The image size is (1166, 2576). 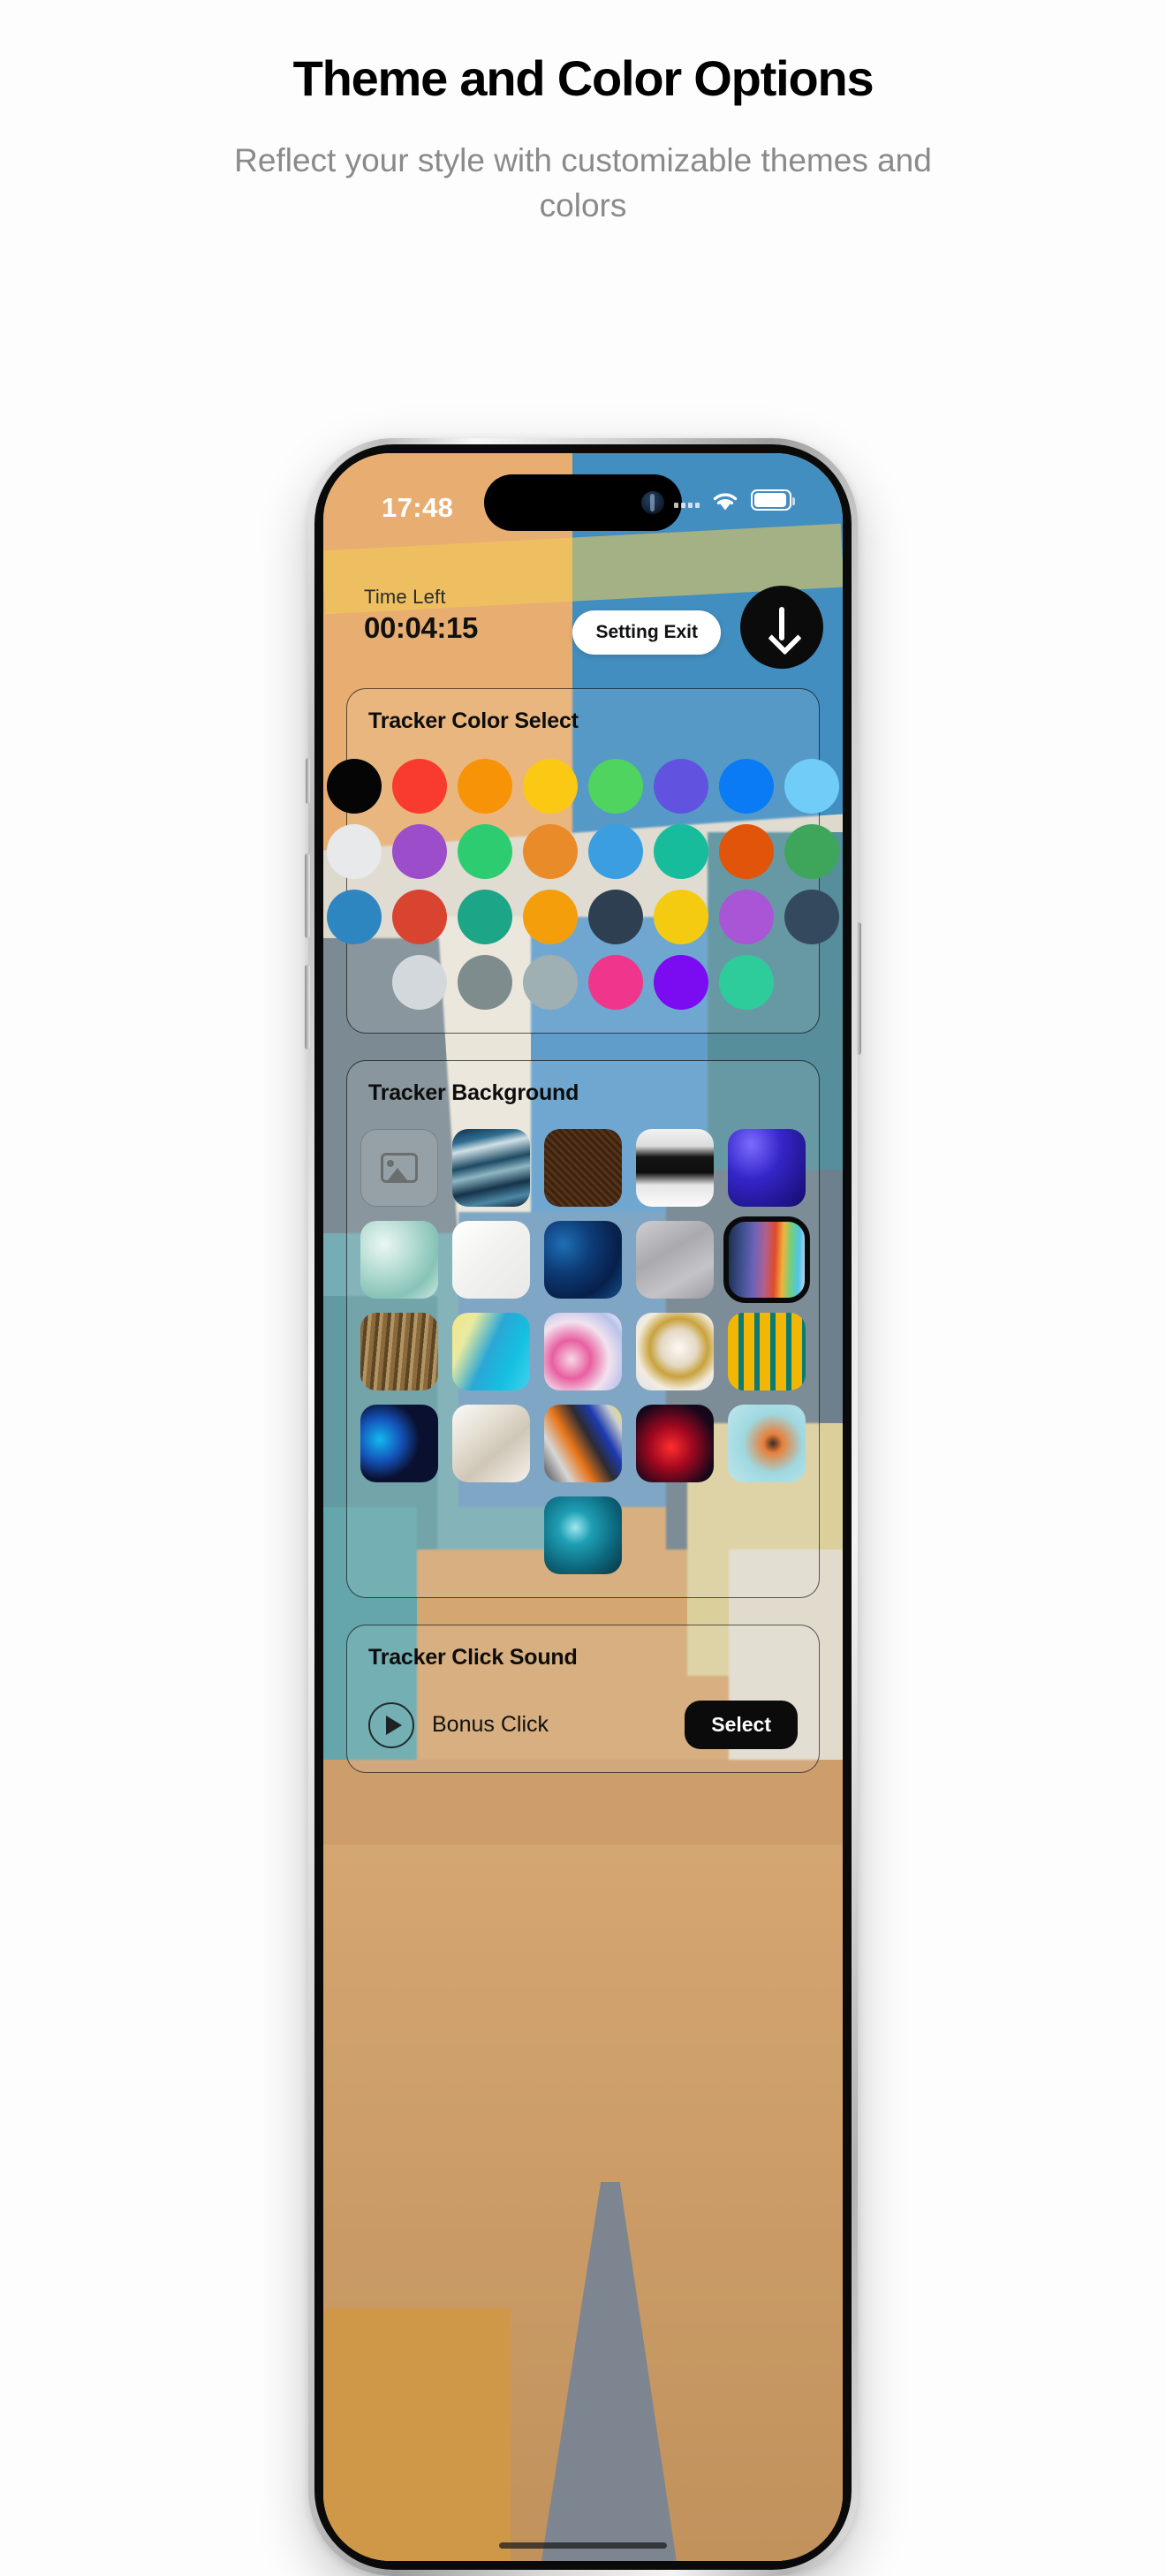 I want to click on color-swatch-gray, so click(x=485, y=983).